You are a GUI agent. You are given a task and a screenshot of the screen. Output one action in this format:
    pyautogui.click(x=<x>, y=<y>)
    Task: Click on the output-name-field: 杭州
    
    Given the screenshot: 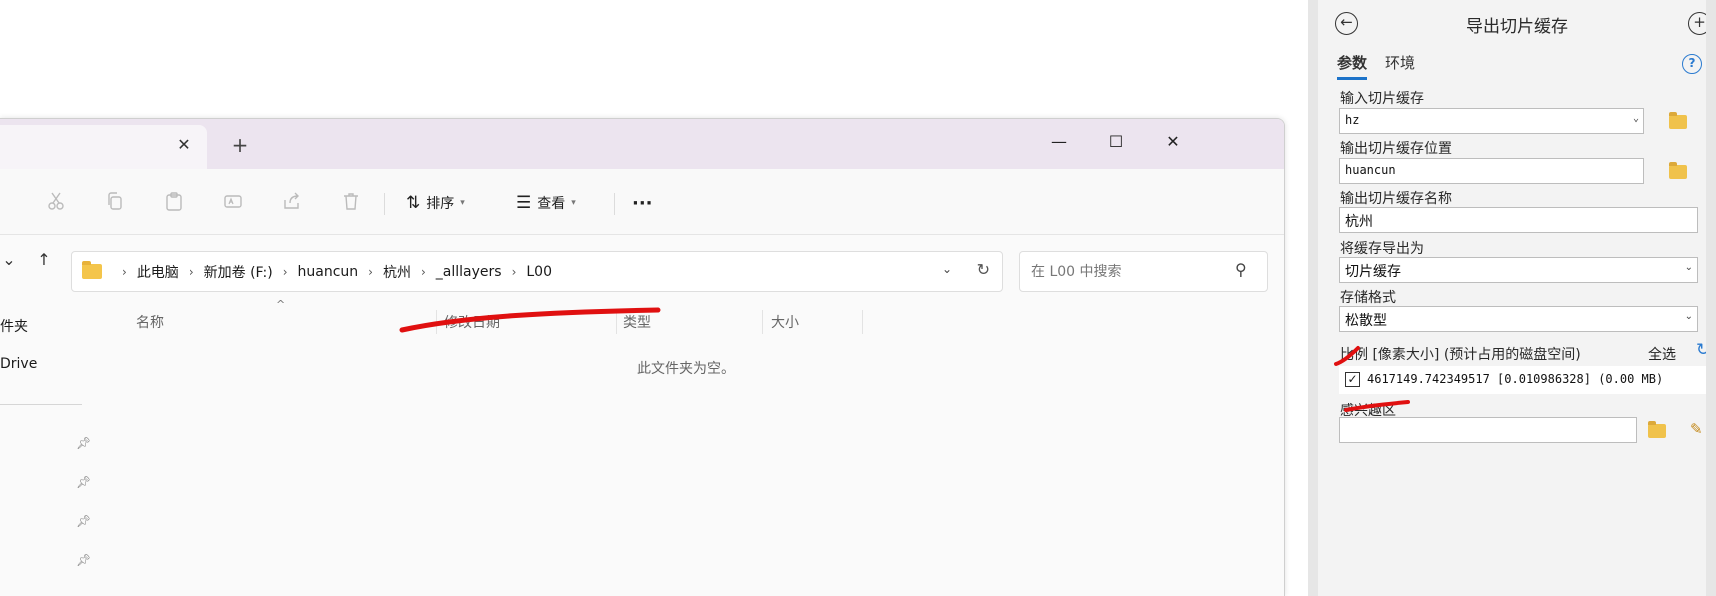 What is the action you would take?
    pyautogui.click(x=1518, y=220)
    